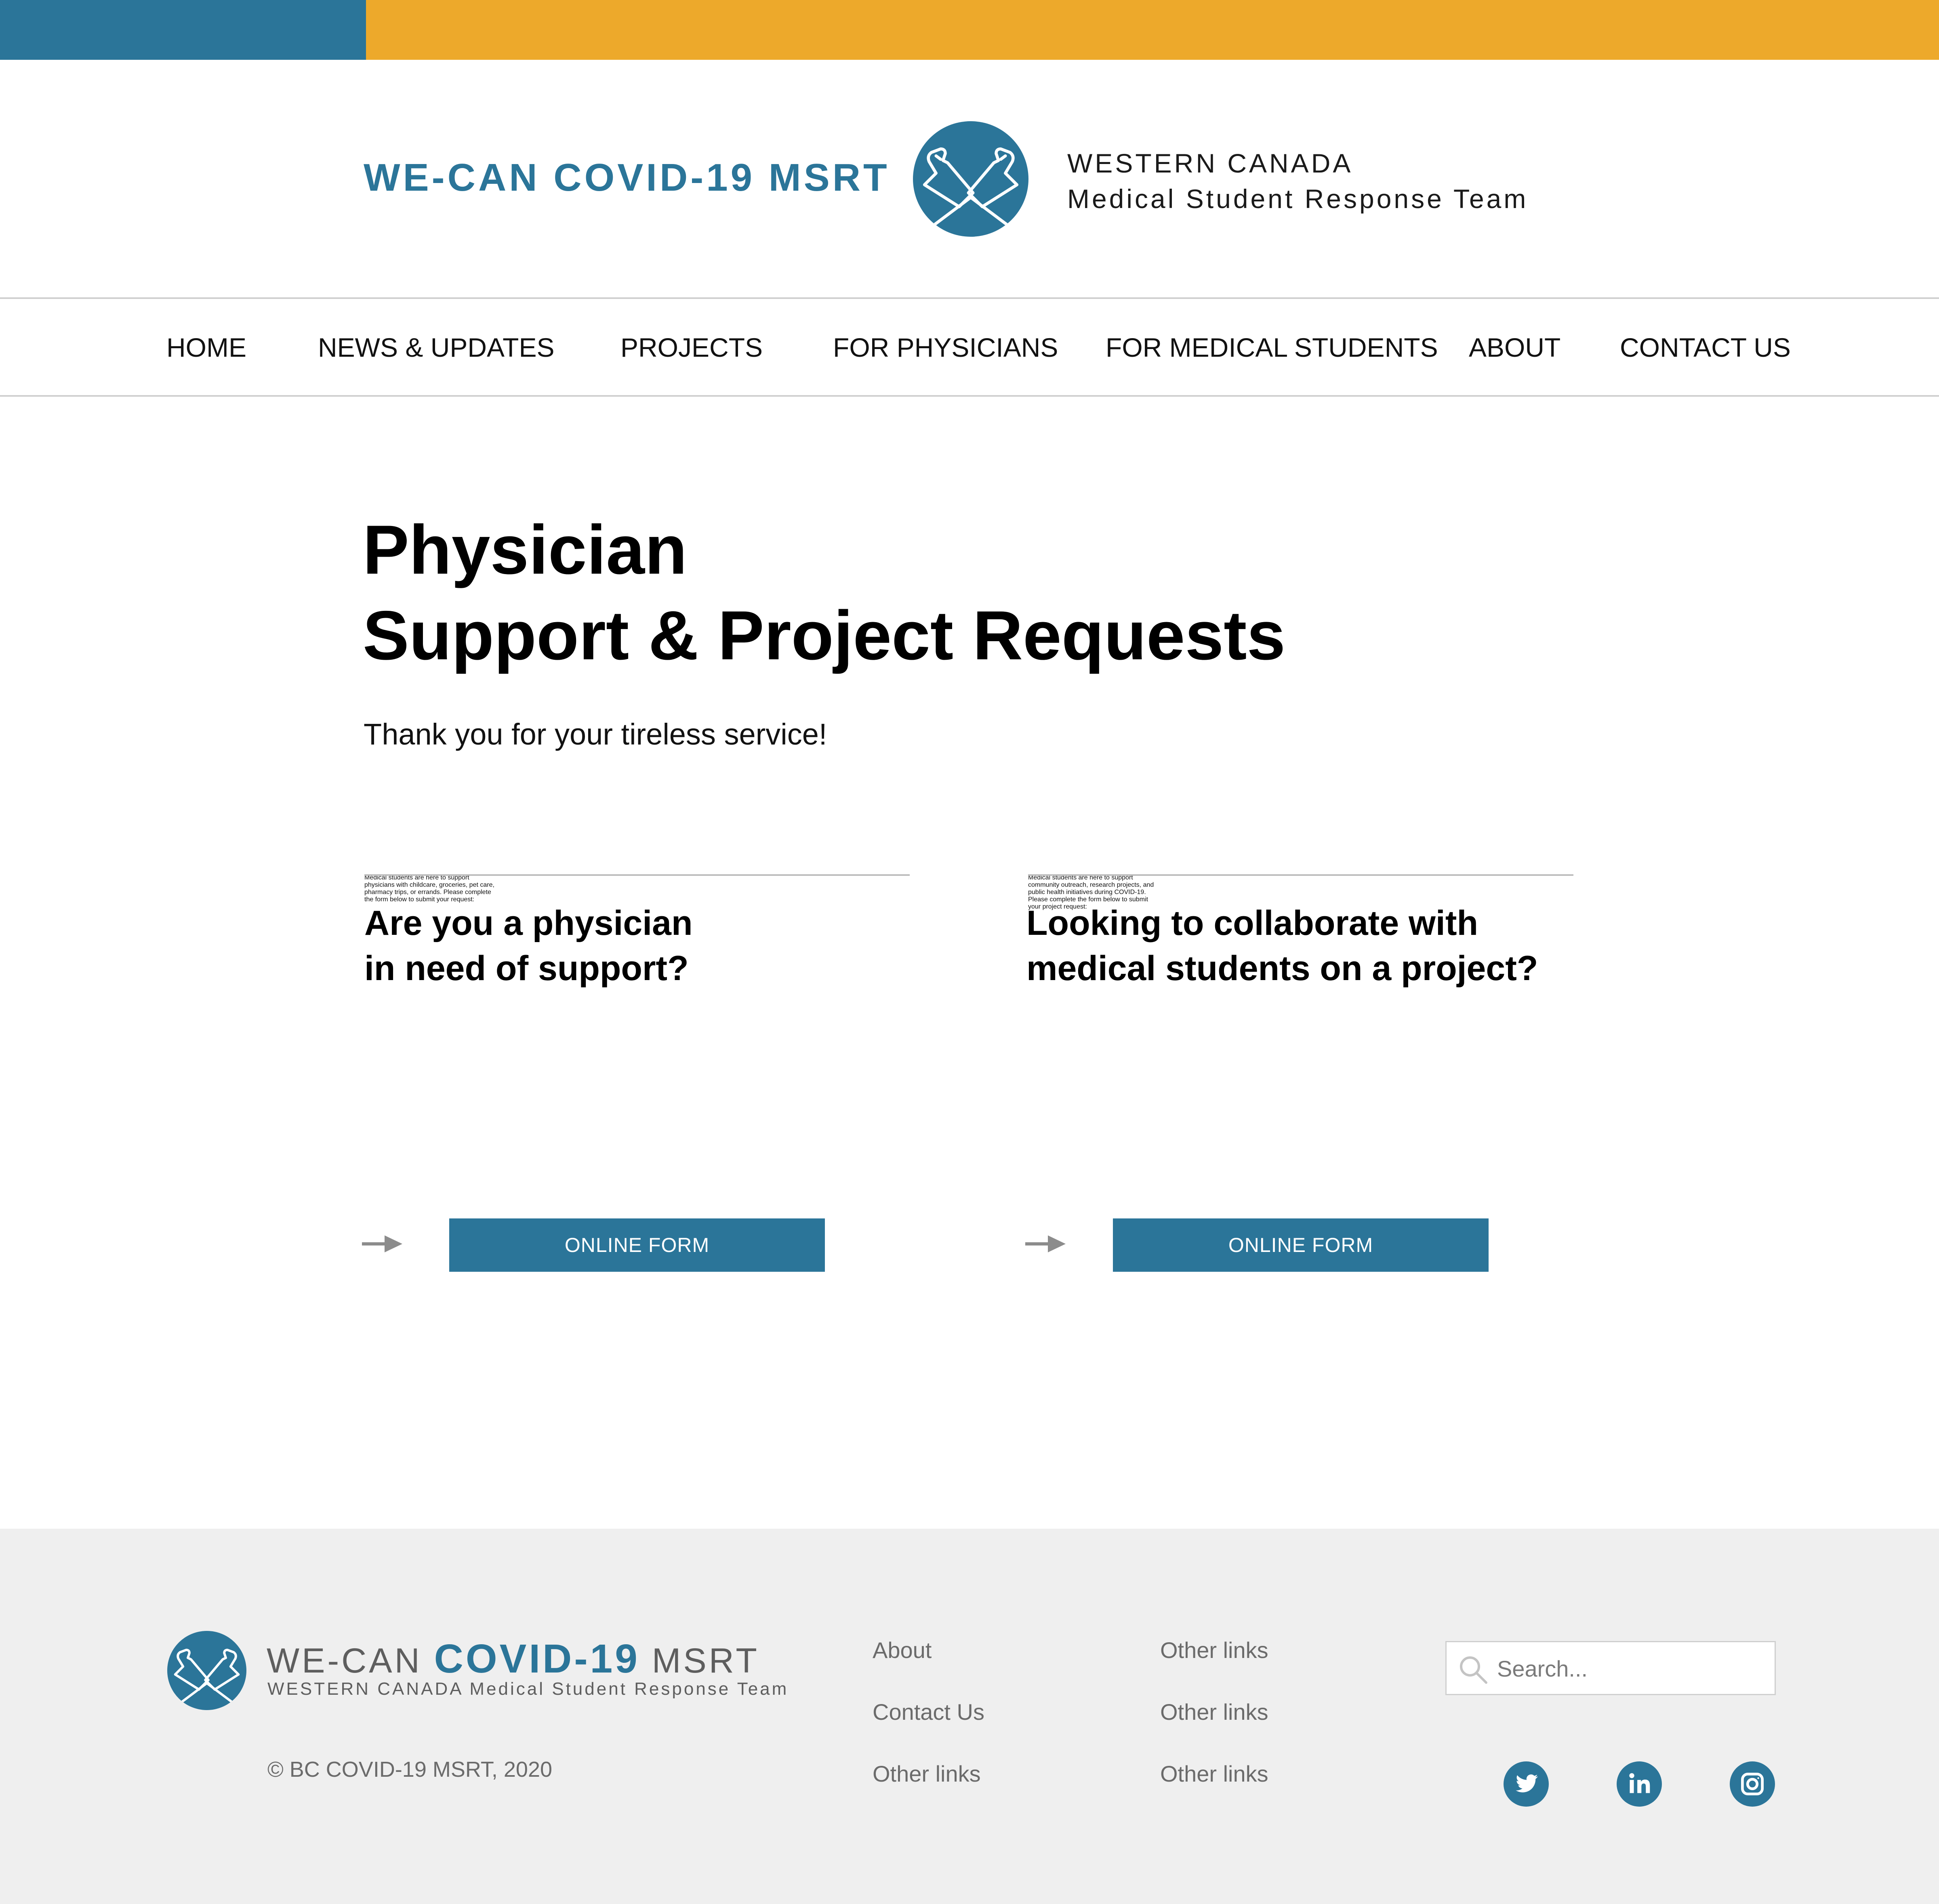  Describe the element at coordinates (436, 347) in the screenshot. I see `nav-item-news-updates: NEWS & UPDATES` at that location.